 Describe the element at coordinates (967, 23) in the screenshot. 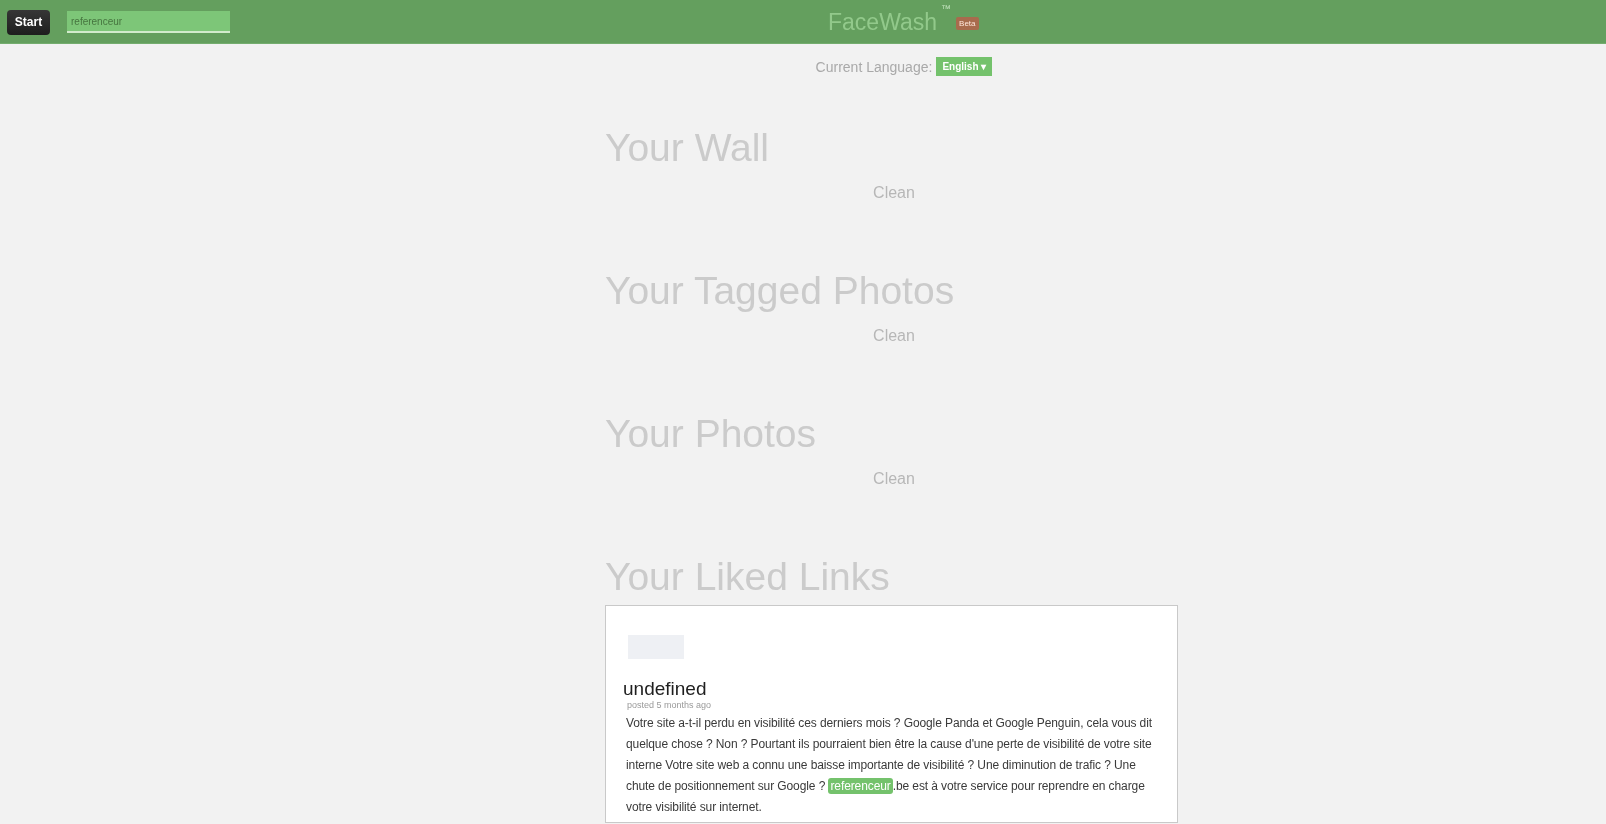

I see `beta-badge: Beta` at that location.